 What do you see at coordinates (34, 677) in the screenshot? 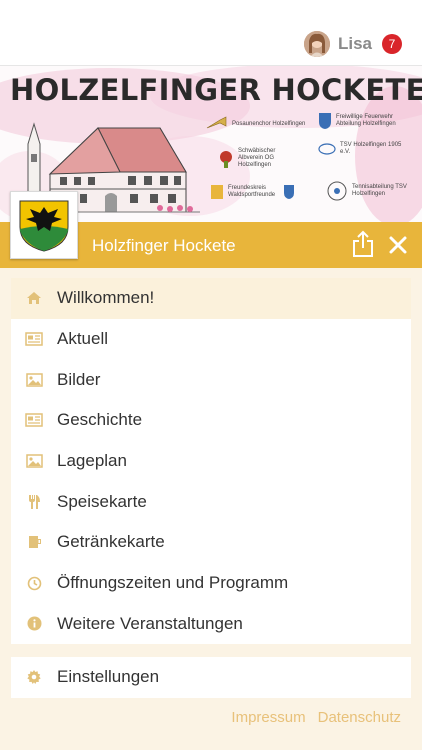
I see `gear-icon` at bounding box center [34, 677].